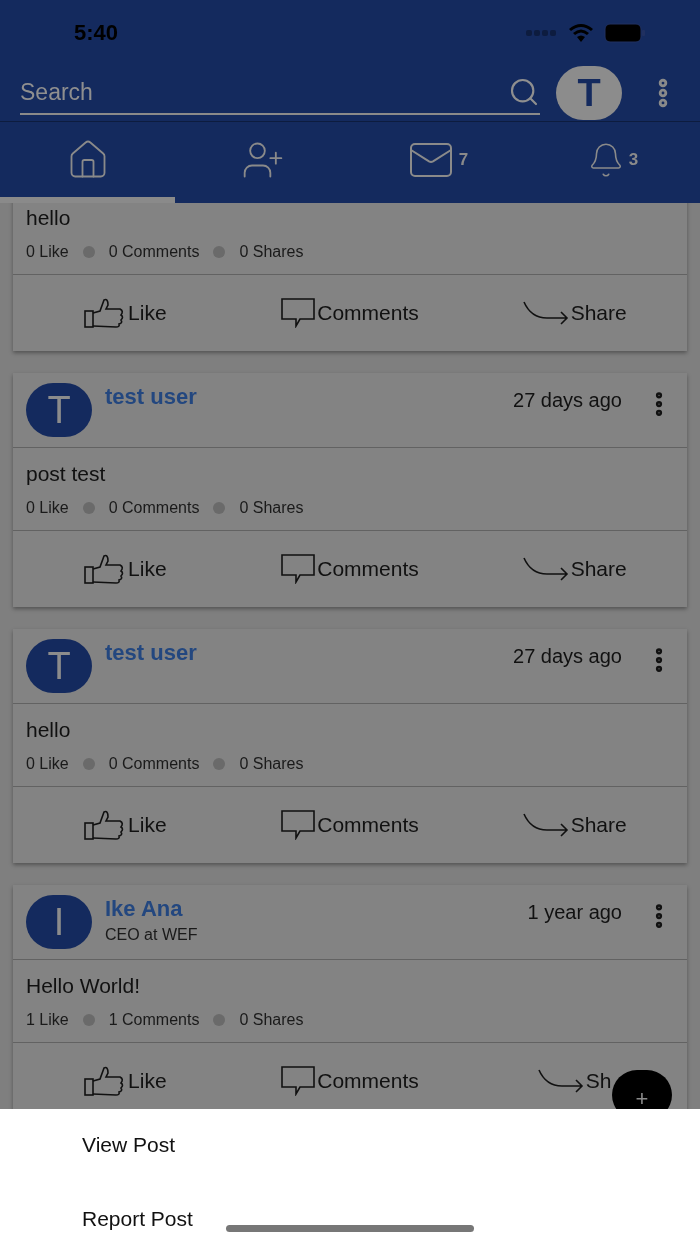 Image resolution: width=700 pixels, height=1244 pixels. I want to click on profile-avatar: T, so click(589, 93).